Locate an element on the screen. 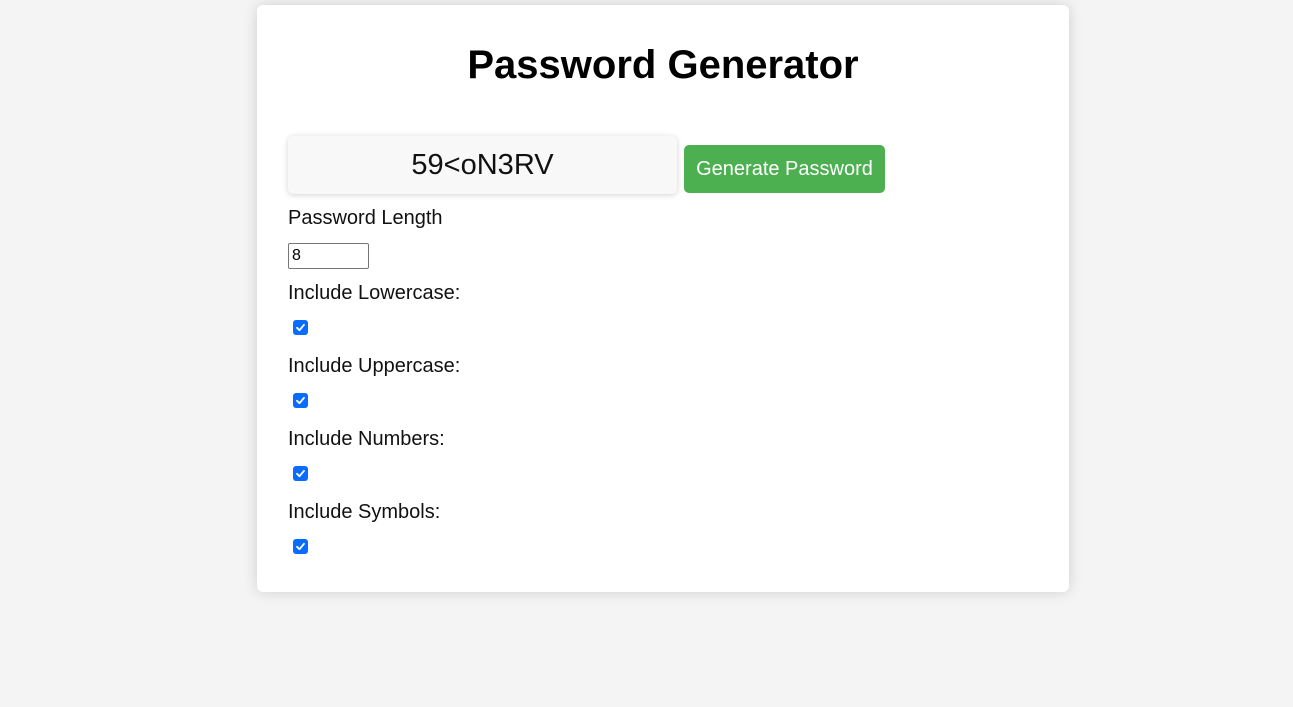  include-uppercase-label: Include Uppercase: is located at coordinates (374, 366).